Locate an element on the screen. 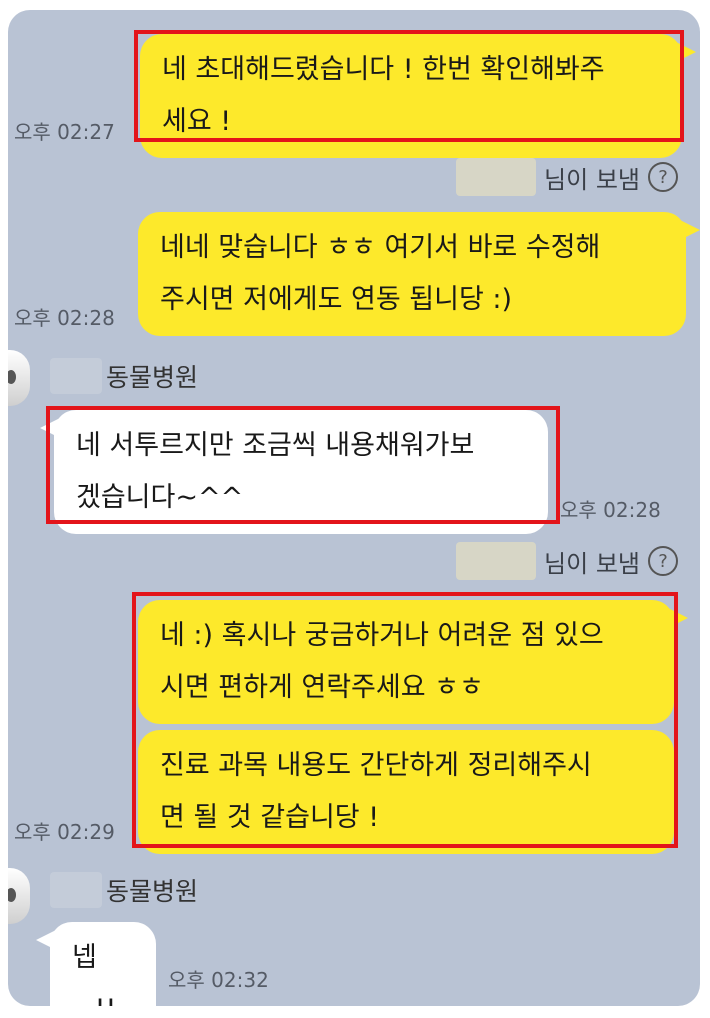 This screenshot has width=710, height=1018. their-message-bubble: 넵~!! is located at coordinates (96, 964).